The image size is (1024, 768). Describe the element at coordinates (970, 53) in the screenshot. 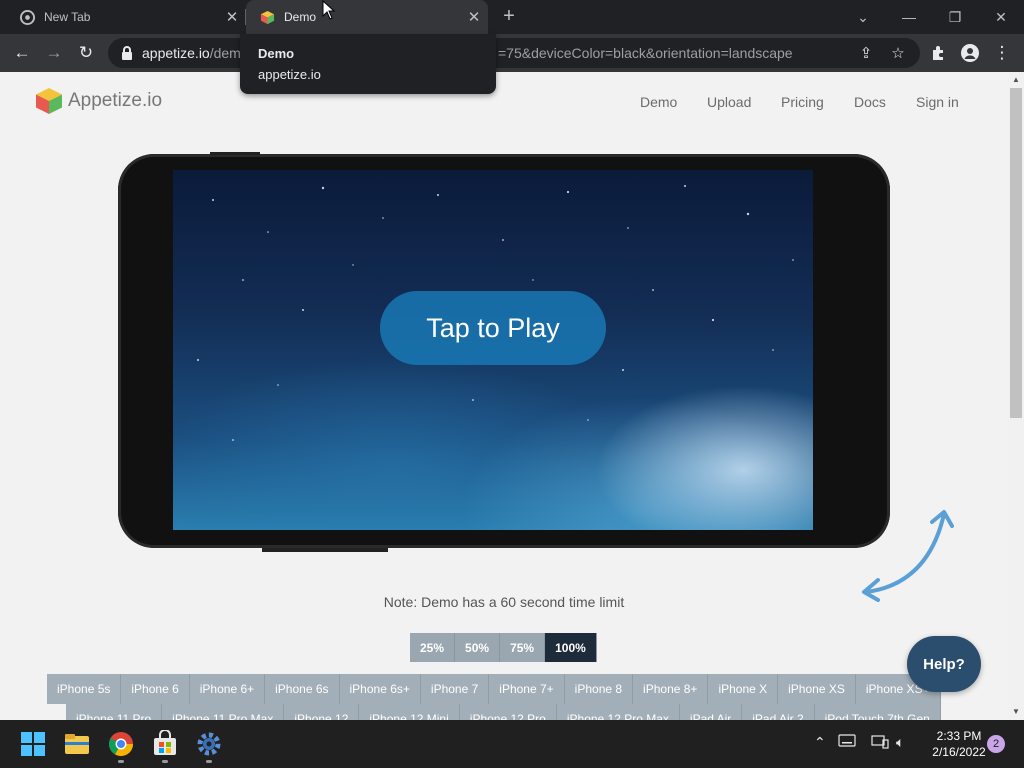

I see `profile-icon` at that location.